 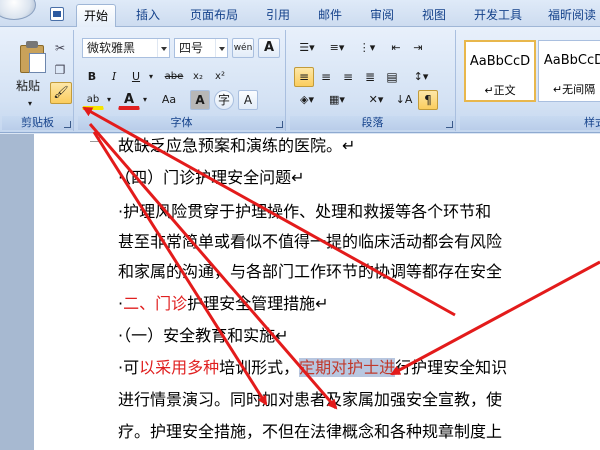 I want to click on paste-dropdown-icon: ▾, so click(x=30, y=104).